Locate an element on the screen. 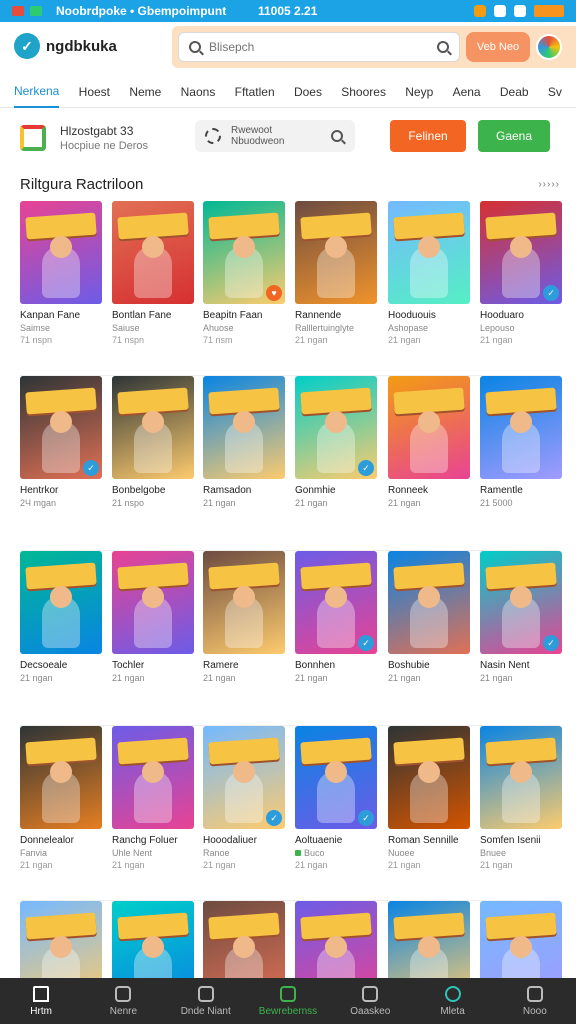 The image size is (576, 1024). tab-4: Fftatlen is located at coordinates (255, 92).